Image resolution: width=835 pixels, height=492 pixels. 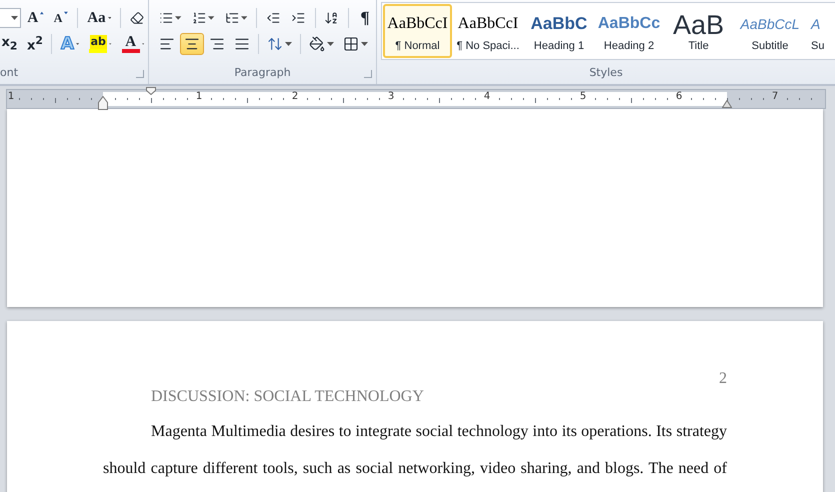 I want to click on down-triangle-icon, so click(x=66, y=13).